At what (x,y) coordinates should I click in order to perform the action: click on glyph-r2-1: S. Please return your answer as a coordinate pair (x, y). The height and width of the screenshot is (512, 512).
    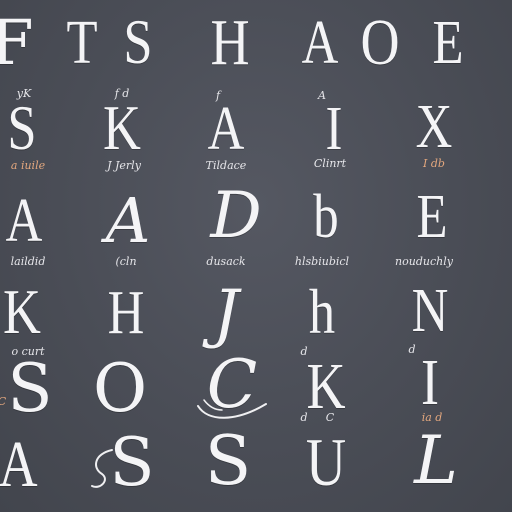
    Looking at the image, I should click on (22, 127).